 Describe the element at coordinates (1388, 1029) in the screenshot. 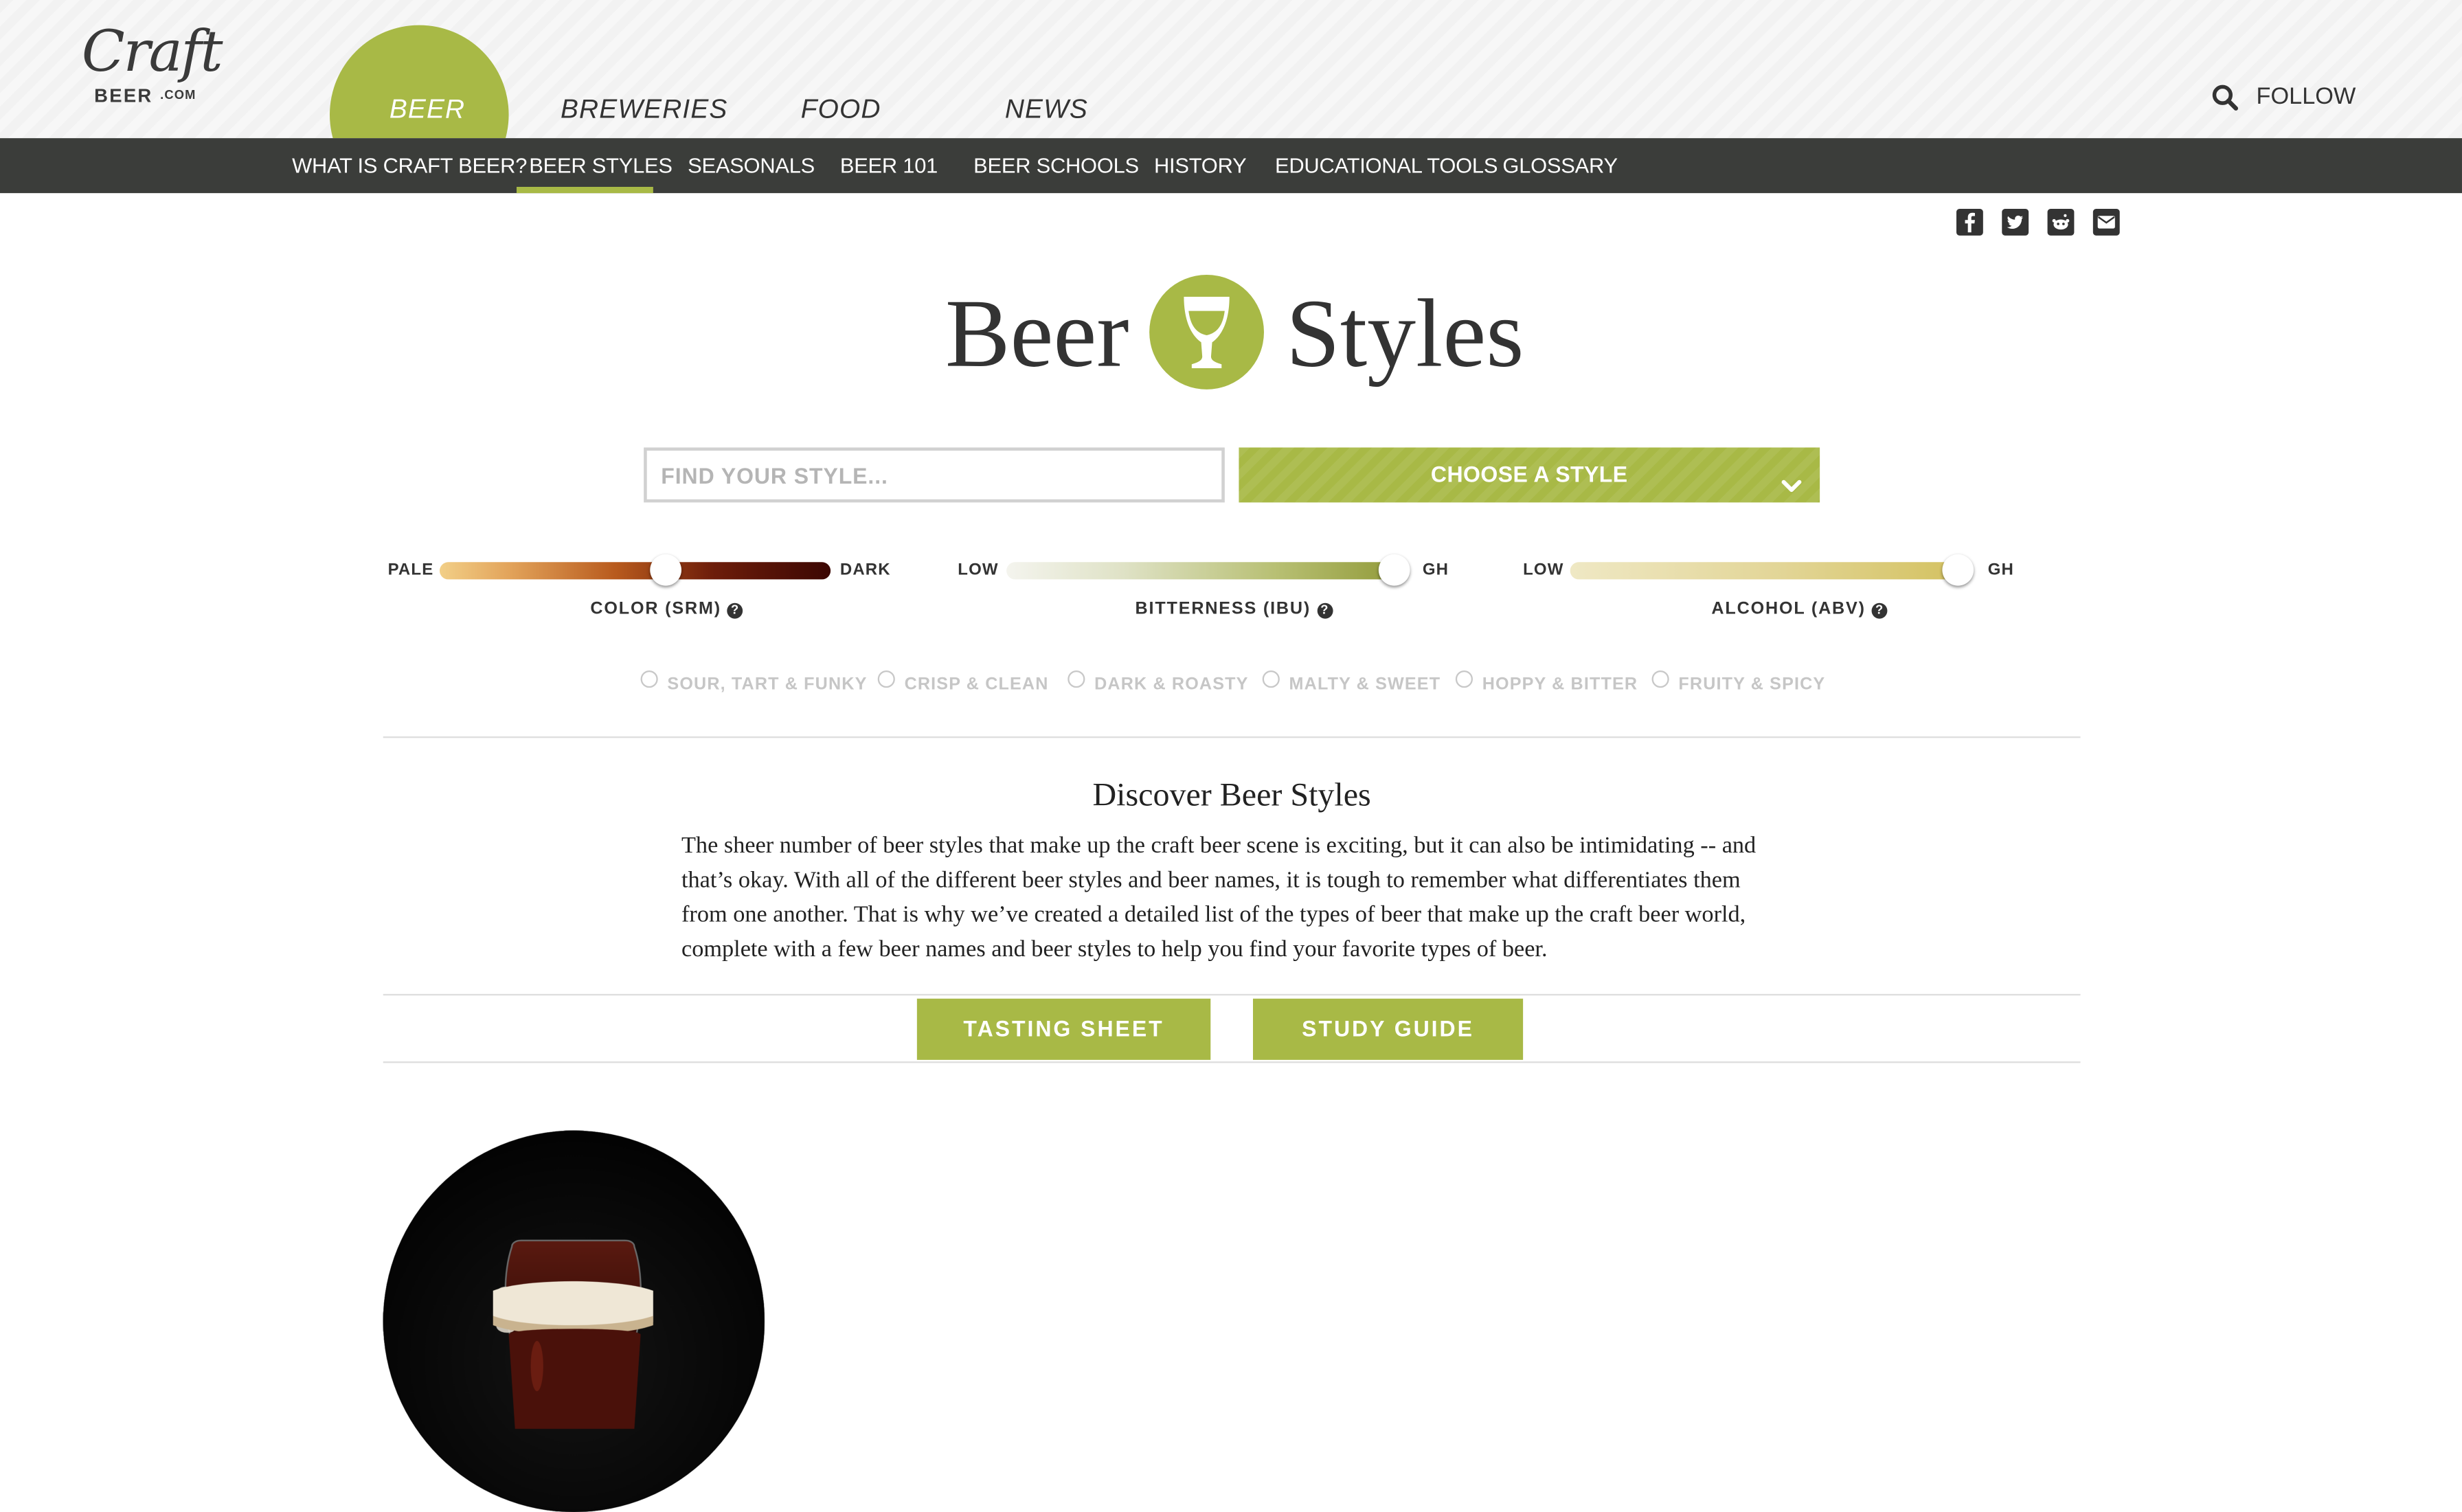

I see `study-guide-button: STUDY GUIDE` at that location.